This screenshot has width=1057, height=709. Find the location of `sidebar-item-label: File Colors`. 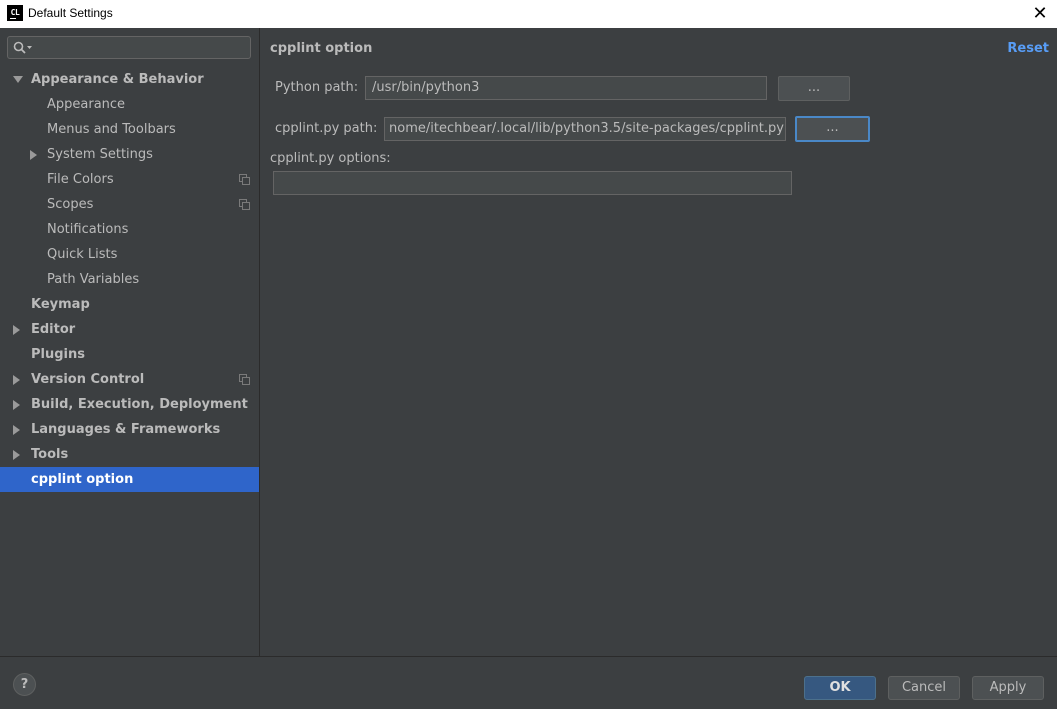

sidebar-item-label: File Colors is located at coordinates (80, 179).